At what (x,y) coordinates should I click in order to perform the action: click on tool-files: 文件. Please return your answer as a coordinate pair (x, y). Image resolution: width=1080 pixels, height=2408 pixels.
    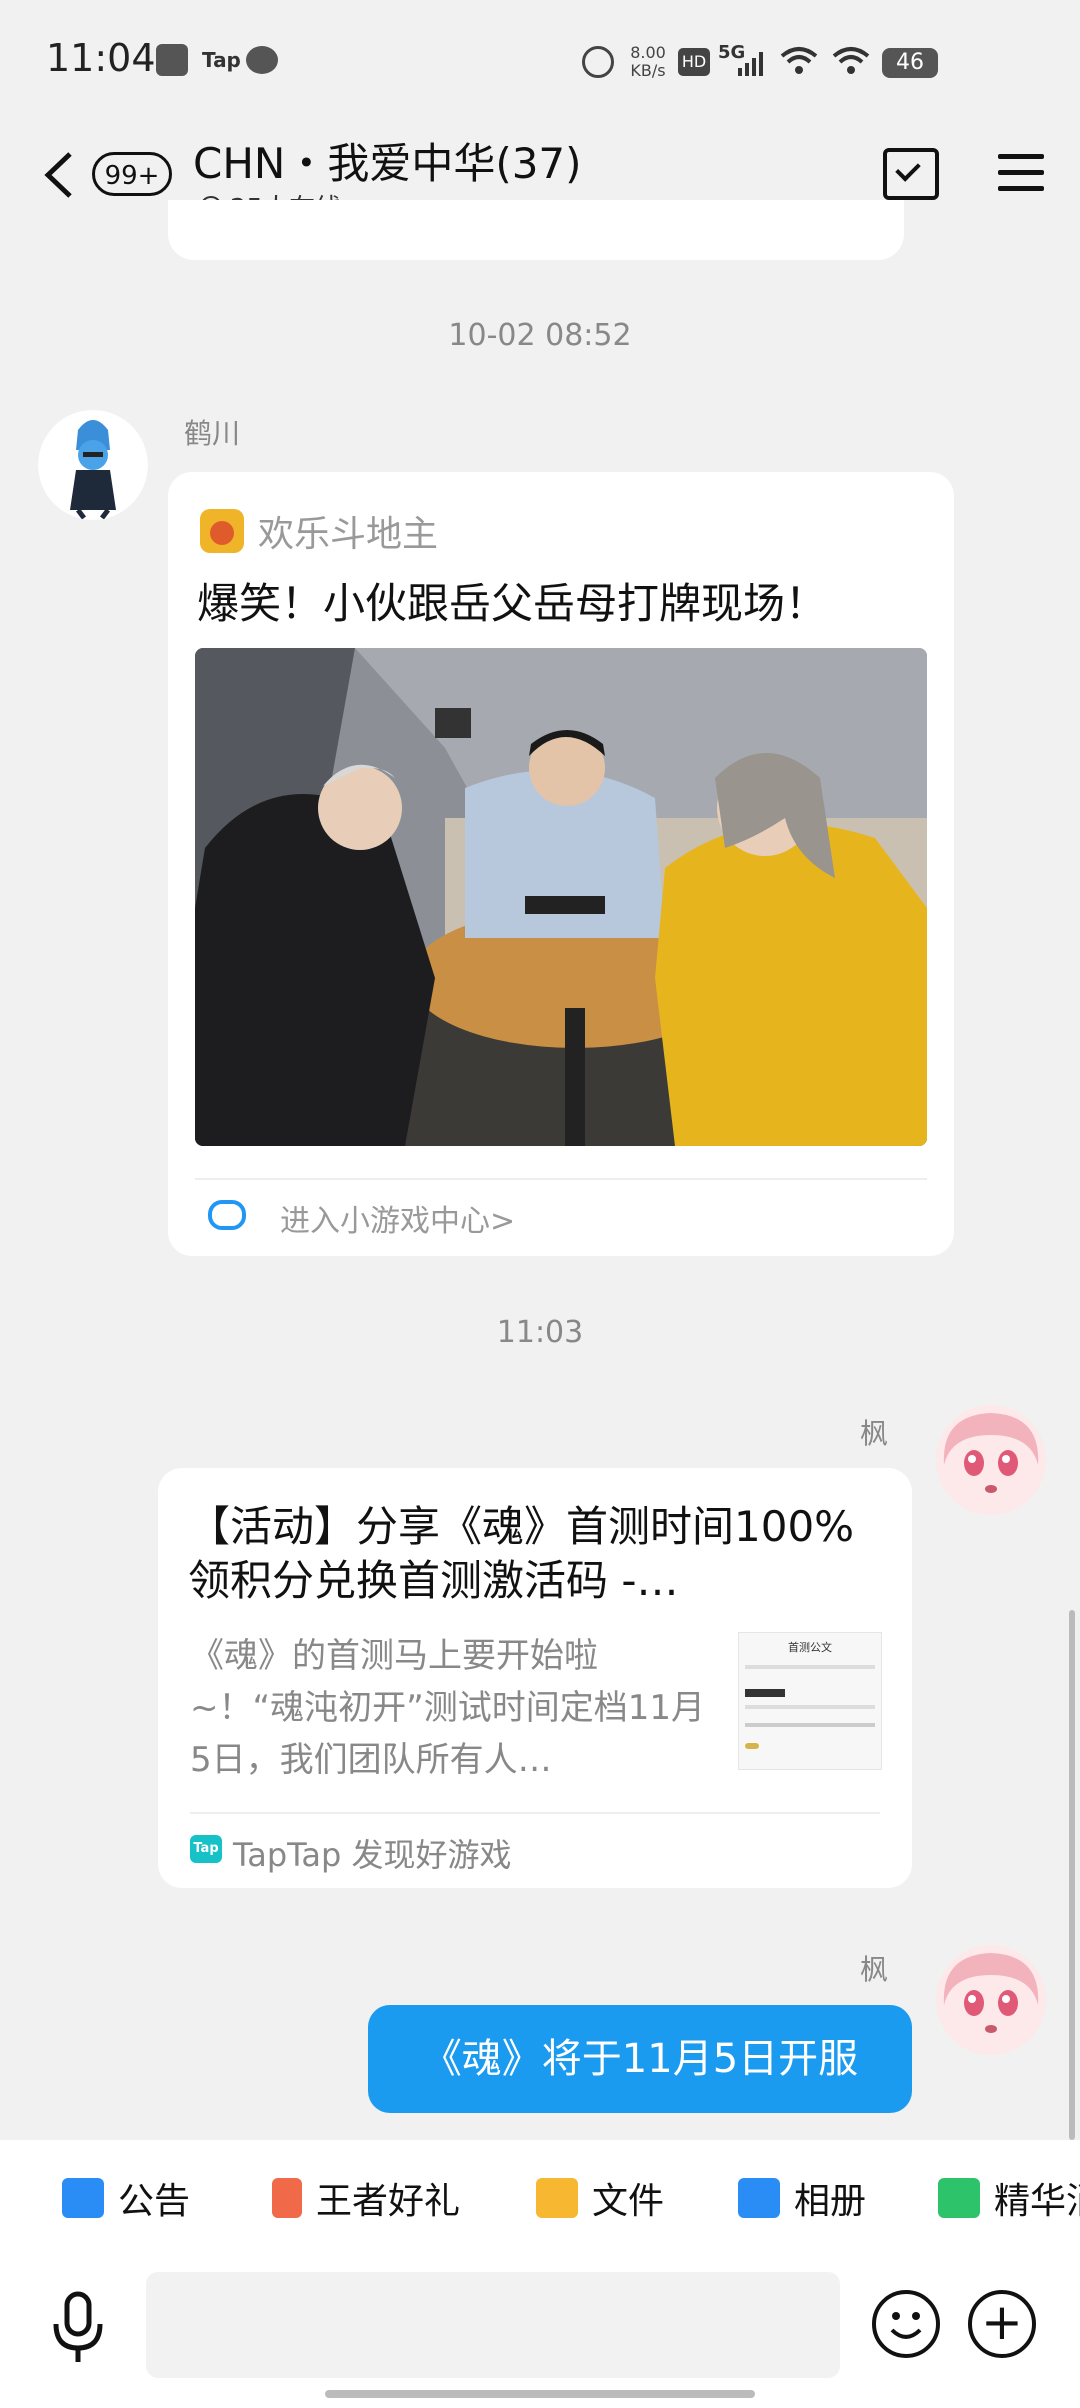
    Looking at the image, I should click on (600, 2198).